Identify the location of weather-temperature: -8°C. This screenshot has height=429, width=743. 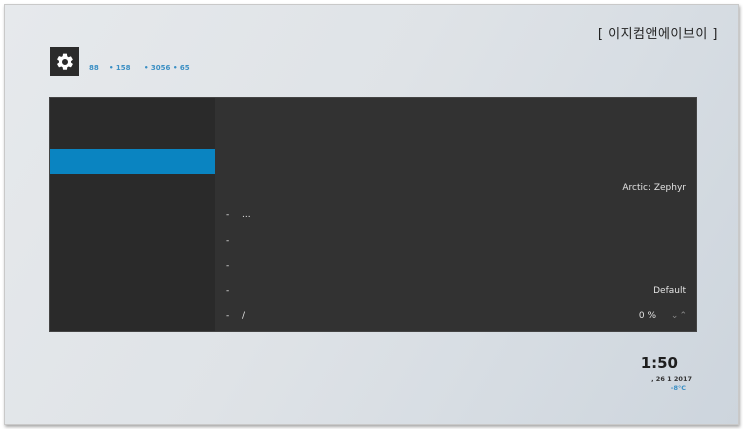
(678, 388).